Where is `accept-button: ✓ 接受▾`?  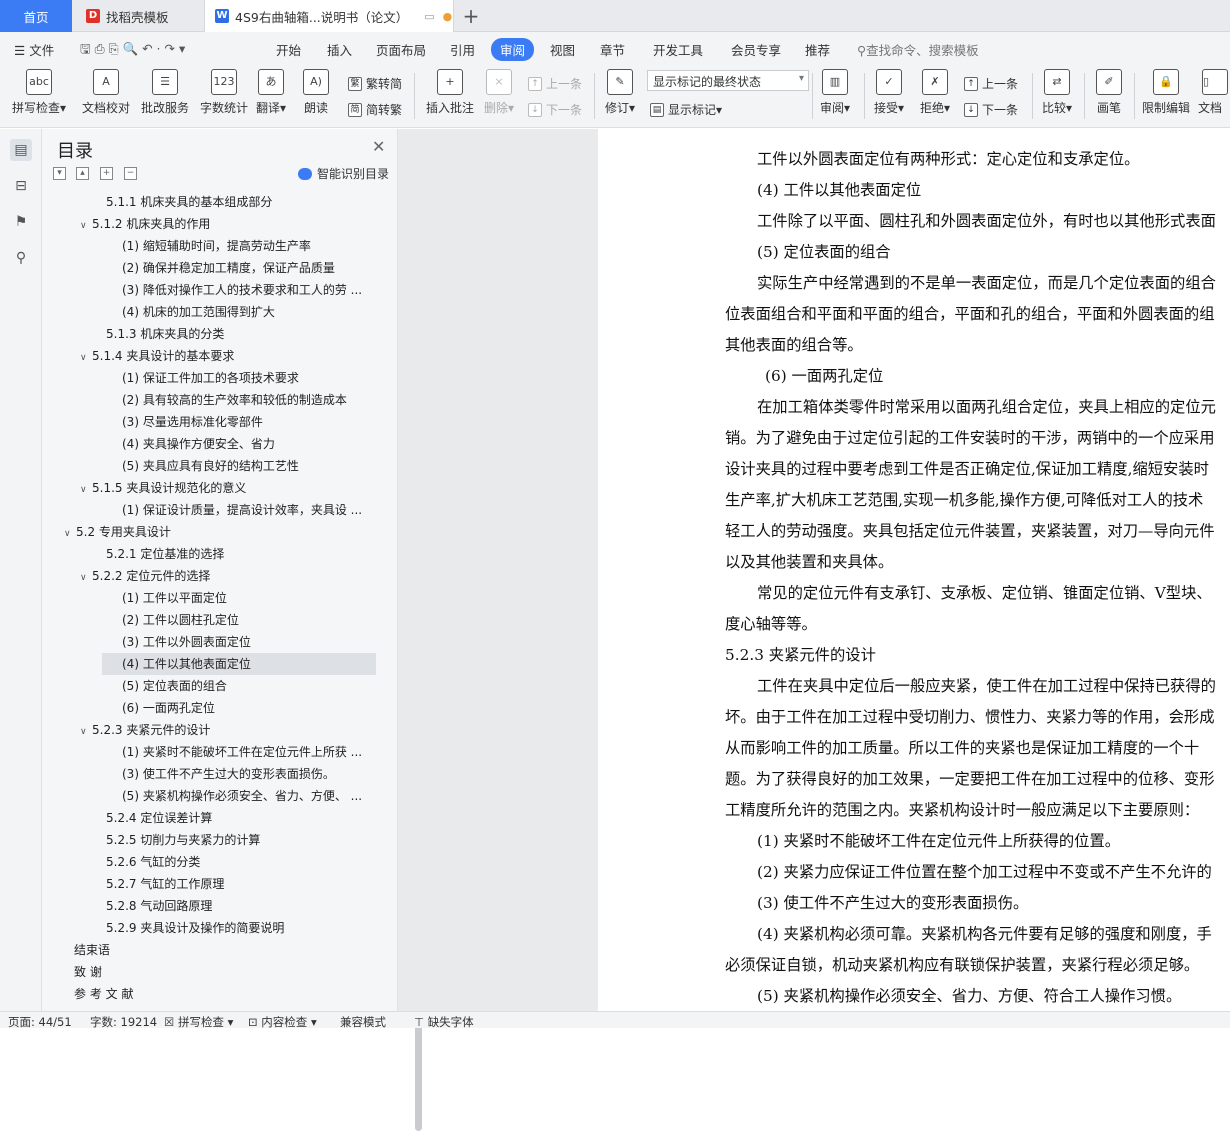 accept-button: ✓ 接受▾ is located at coordinates (889, 92).